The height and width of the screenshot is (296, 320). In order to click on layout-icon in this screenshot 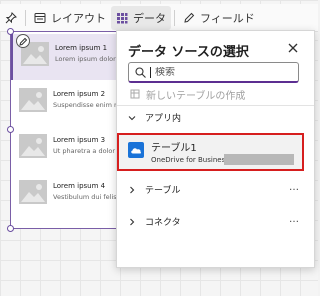, I will do `click(40, 17)`.